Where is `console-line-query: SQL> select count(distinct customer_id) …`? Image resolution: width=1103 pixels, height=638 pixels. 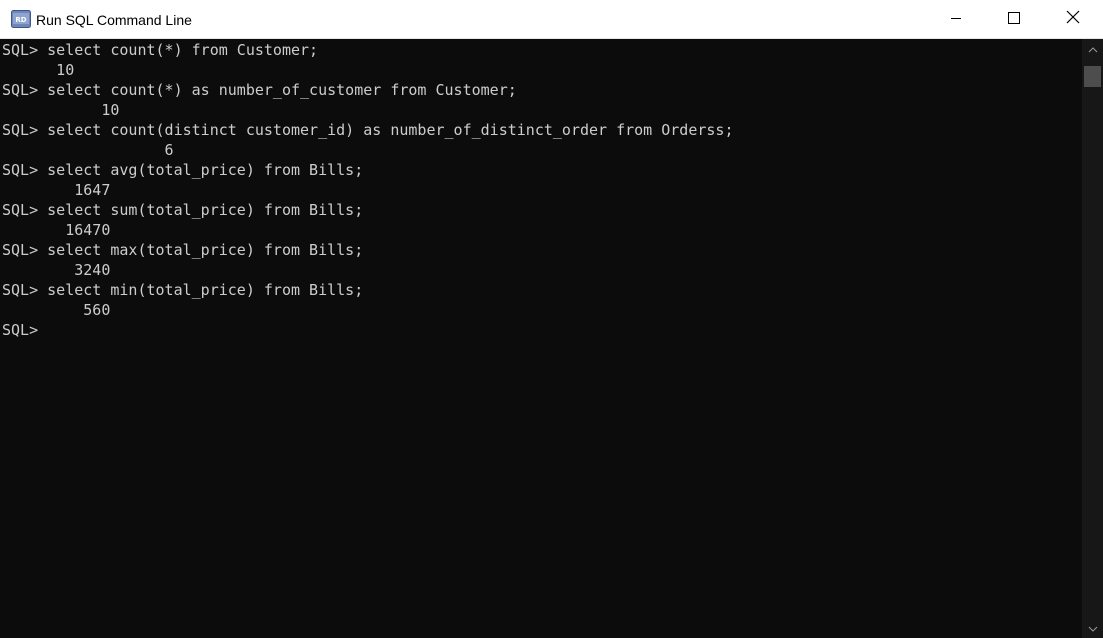 console-line-query: SQL> select count(distinct customer_id) … is located at coordinates (368, 130).